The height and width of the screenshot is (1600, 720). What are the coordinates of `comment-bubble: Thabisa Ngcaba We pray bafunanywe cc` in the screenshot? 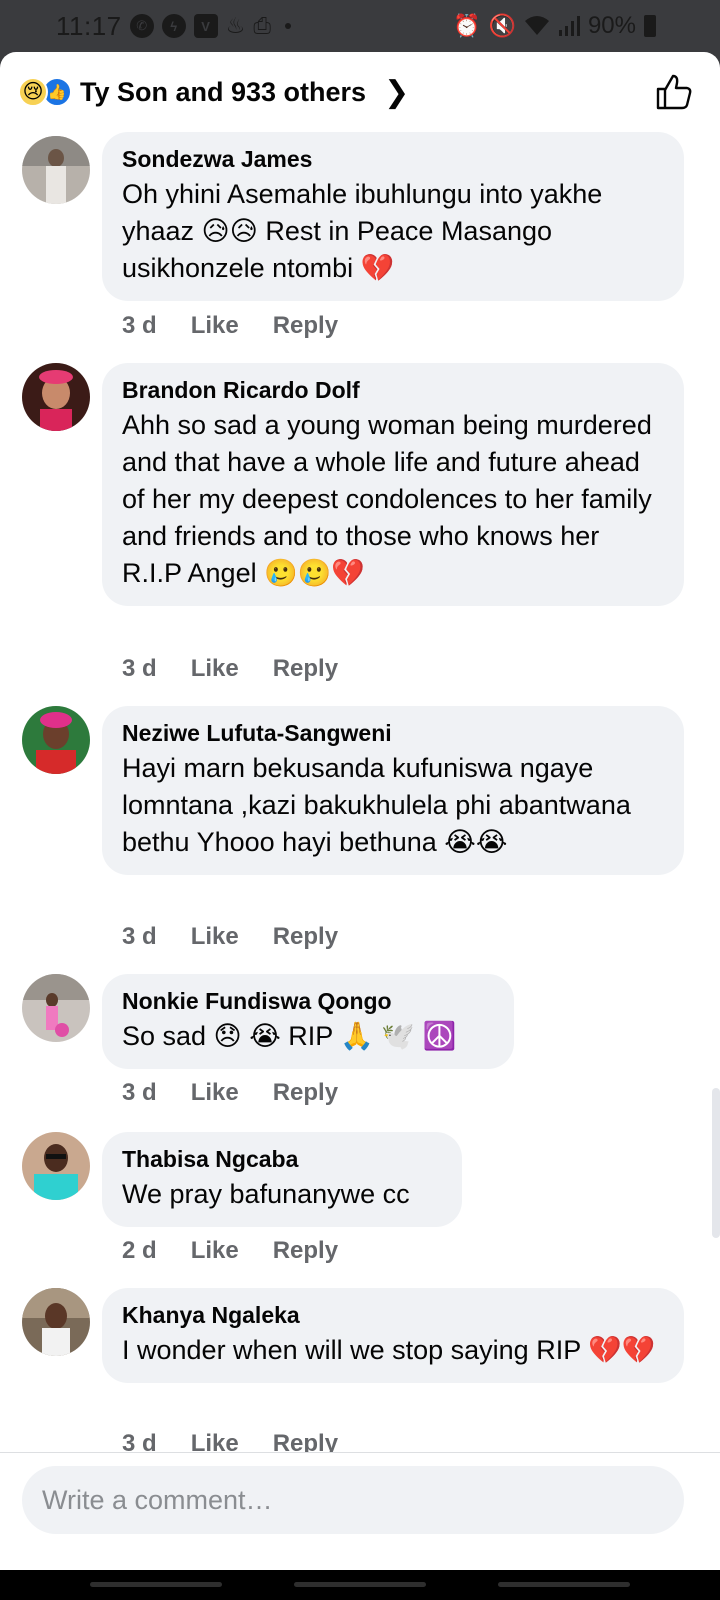 It's located at (282, 1179).